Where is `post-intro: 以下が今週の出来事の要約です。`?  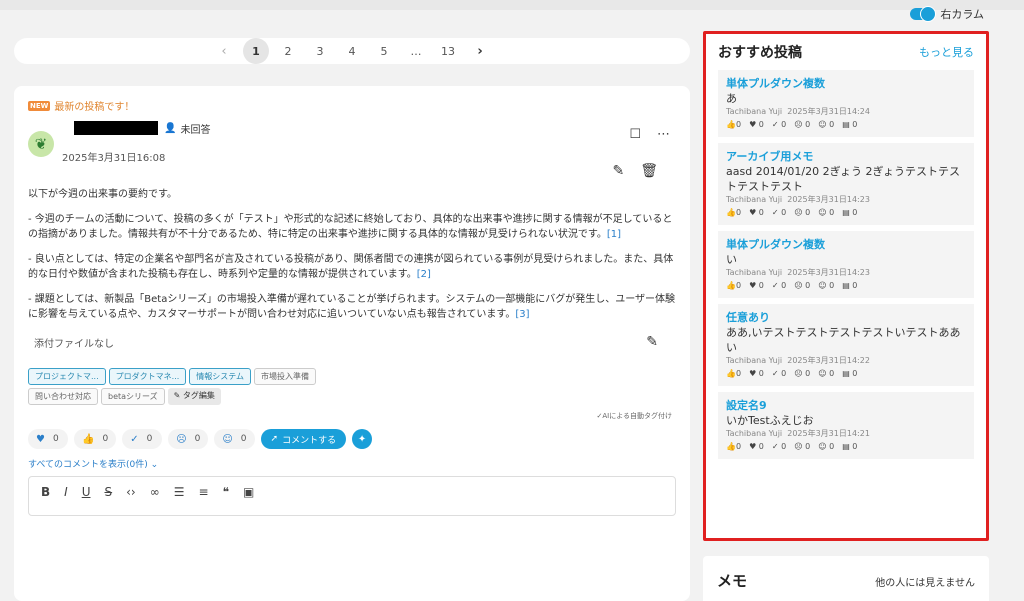 post-intro: 以下が今週の出来事の要約です。 is located at coordinates (102, 194).